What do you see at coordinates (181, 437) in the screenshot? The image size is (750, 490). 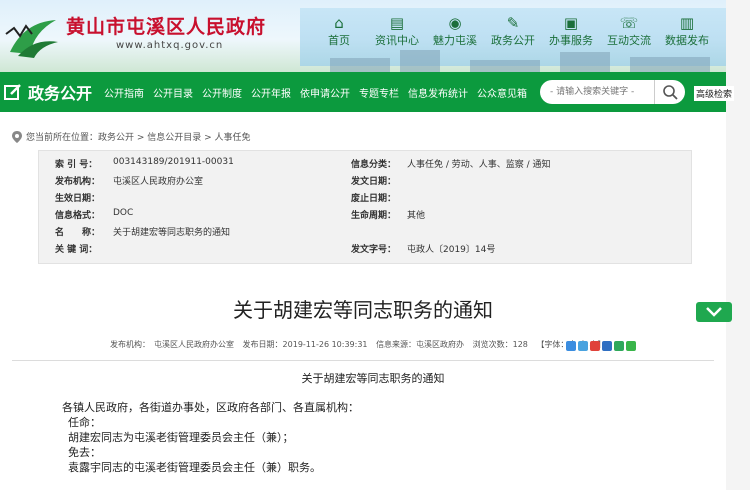 I see `body-line: 胡建宏同志为屯溪老街管理委员会主任（兼）；` at bounding box center [181, 437].